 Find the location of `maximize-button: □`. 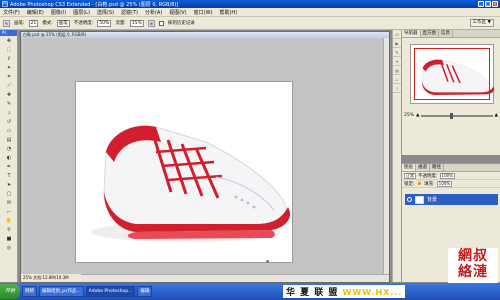

maximize-button: □ is located at coordinates (488, 4).